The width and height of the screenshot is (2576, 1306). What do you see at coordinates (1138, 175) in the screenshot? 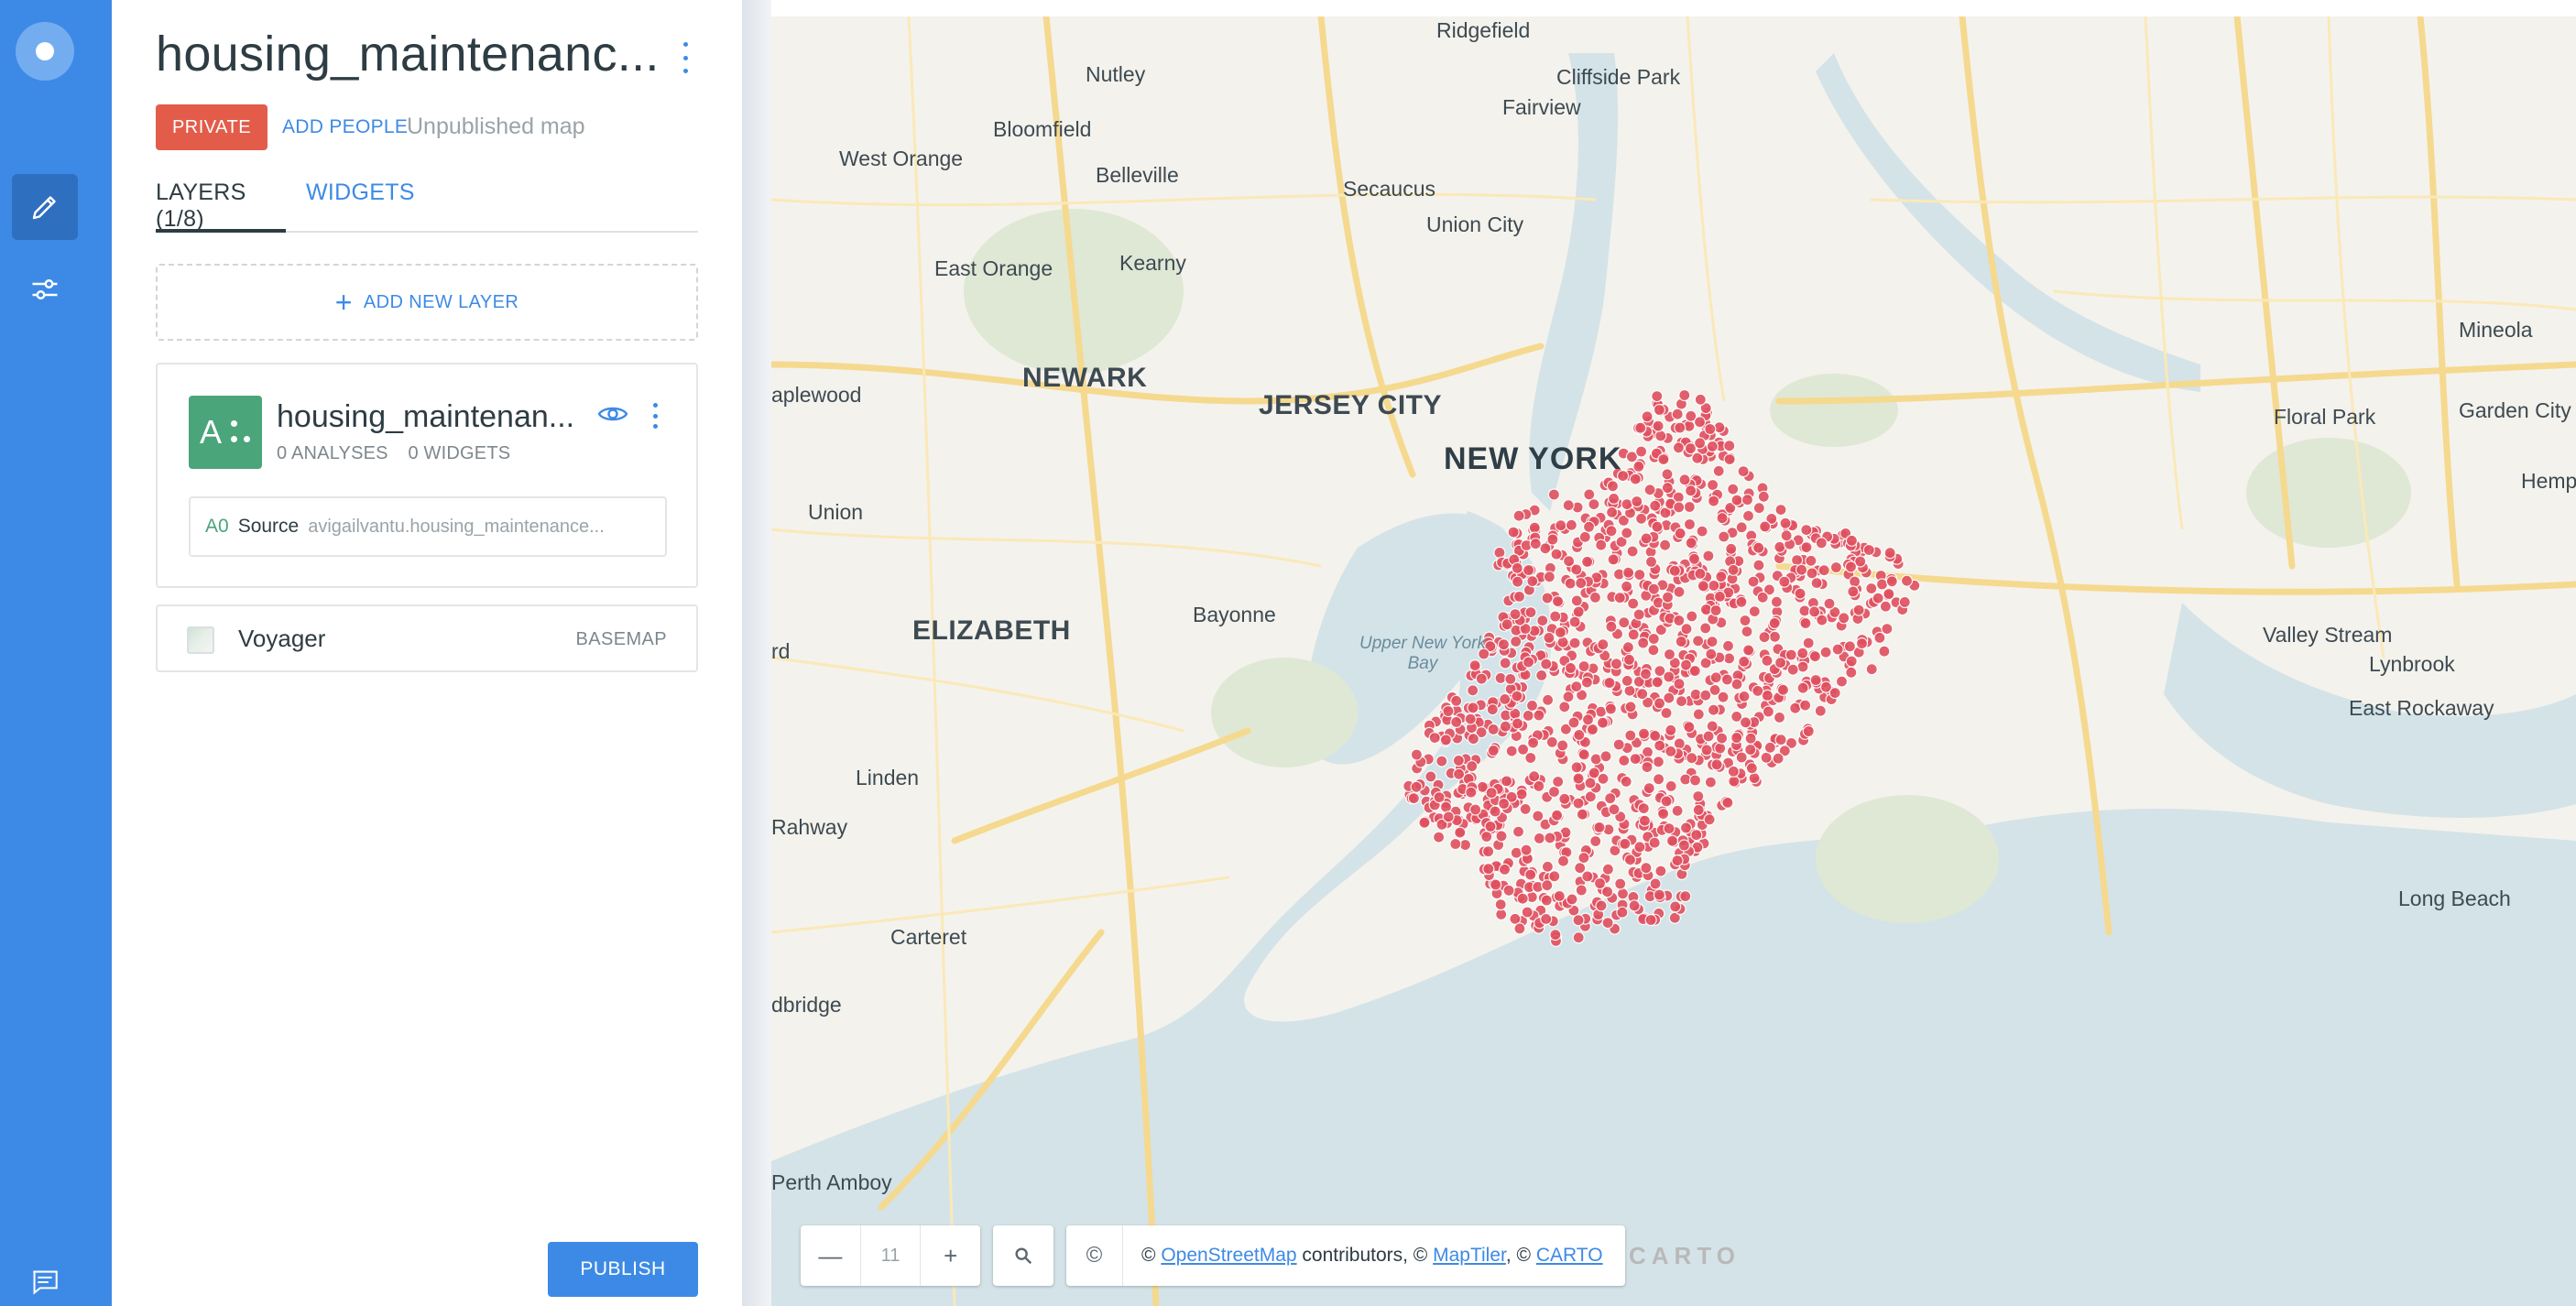
I see `map-label-belleville: Belleville` at bounding box center [1138, 175].